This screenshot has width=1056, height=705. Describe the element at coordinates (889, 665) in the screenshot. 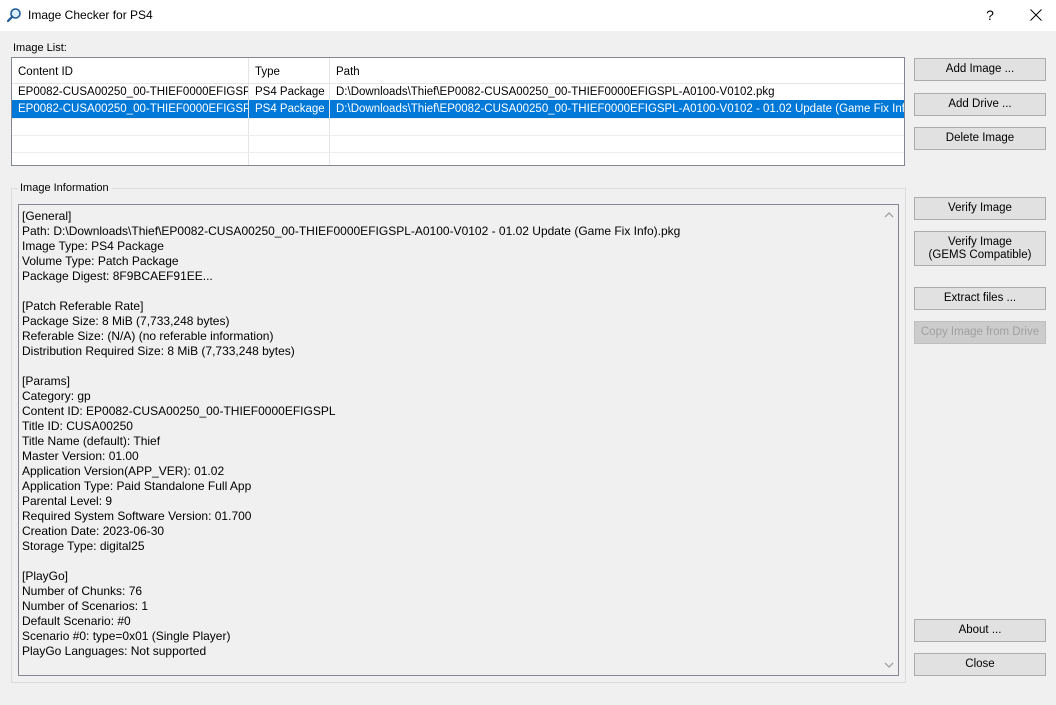

I see `chevron-down-icon` at that location.